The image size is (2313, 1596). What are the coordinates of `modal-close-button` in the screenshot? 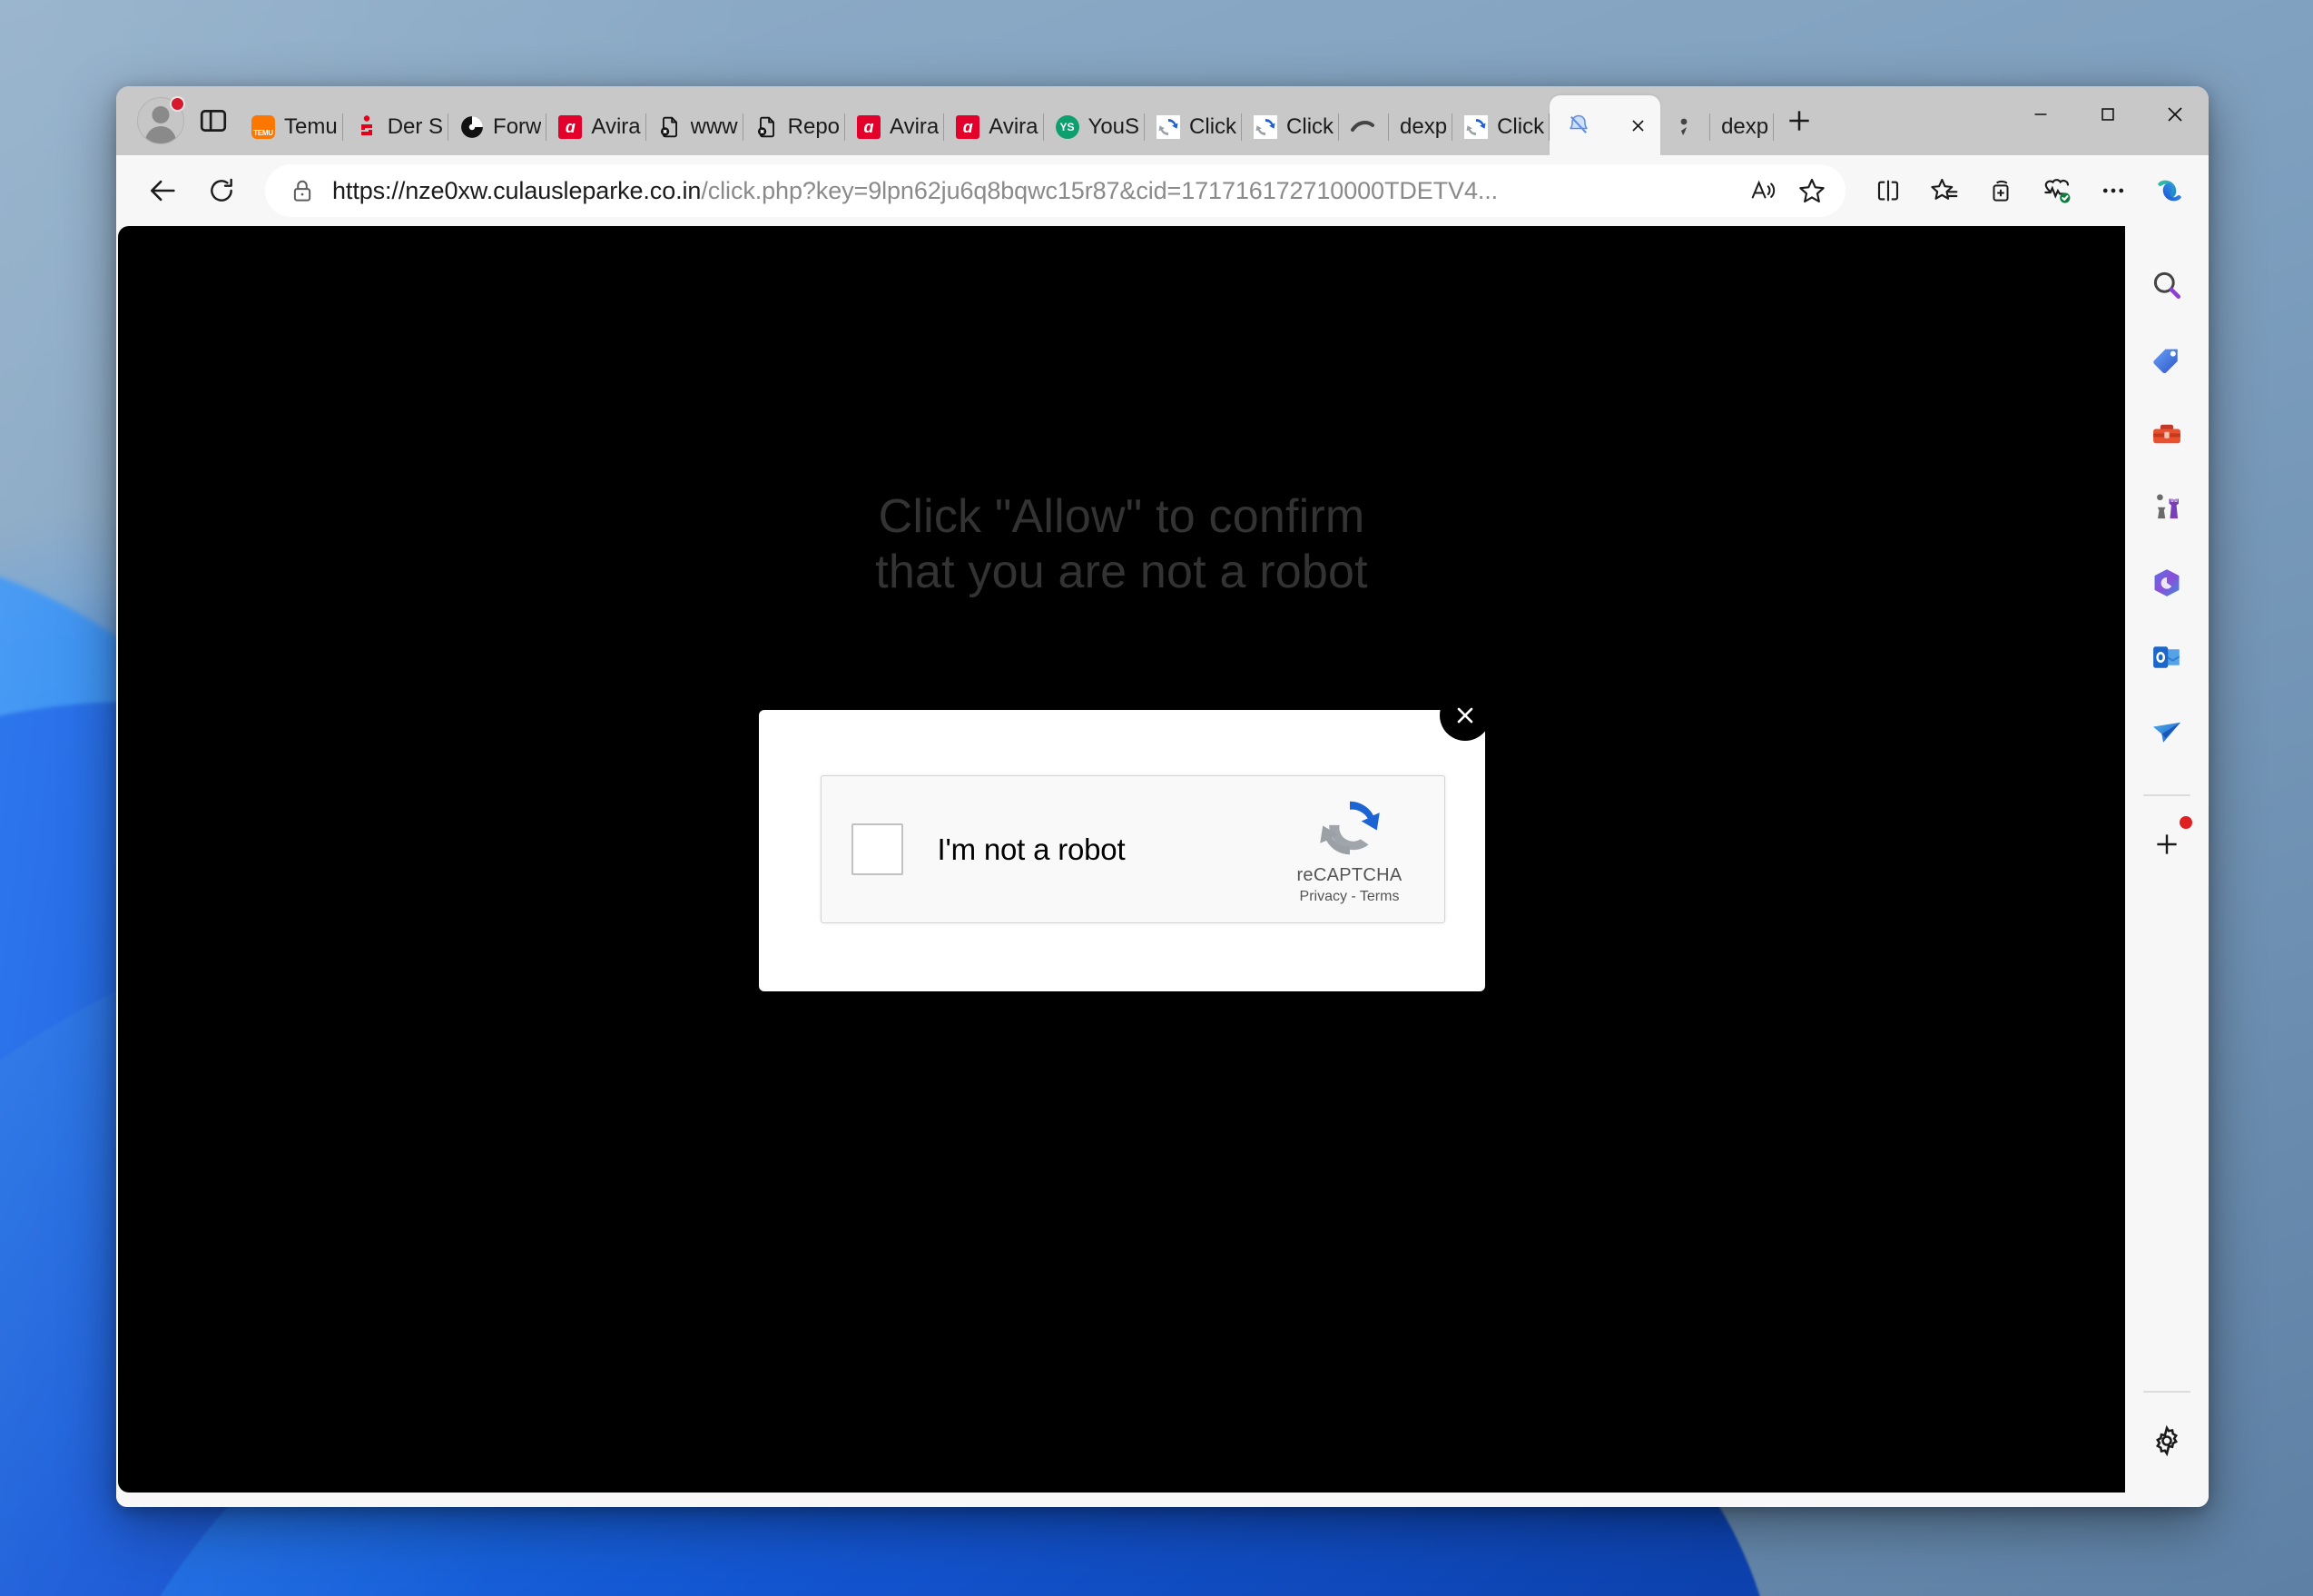 It's located at (1465, 715).